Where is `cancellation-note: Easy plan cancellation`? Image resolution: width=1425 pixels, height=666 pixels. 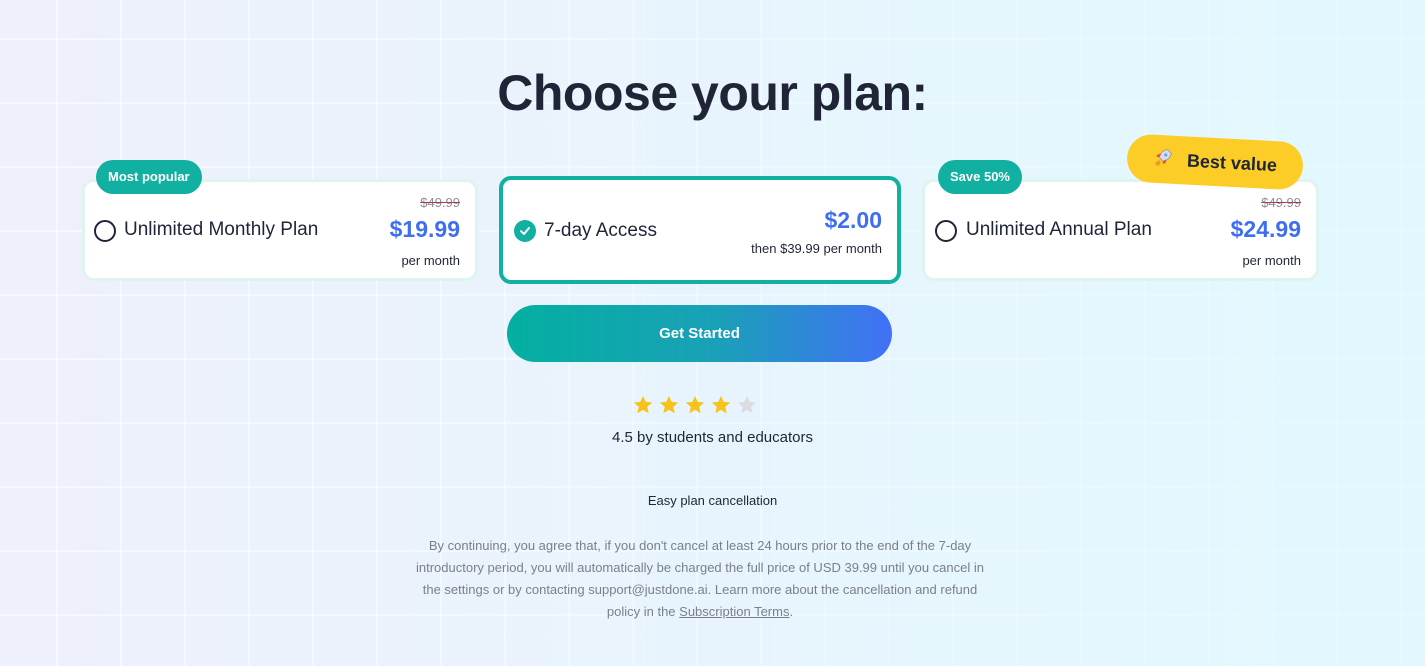 cancellation-note: Easy plan cancellation is located at coordinates (712, 500).